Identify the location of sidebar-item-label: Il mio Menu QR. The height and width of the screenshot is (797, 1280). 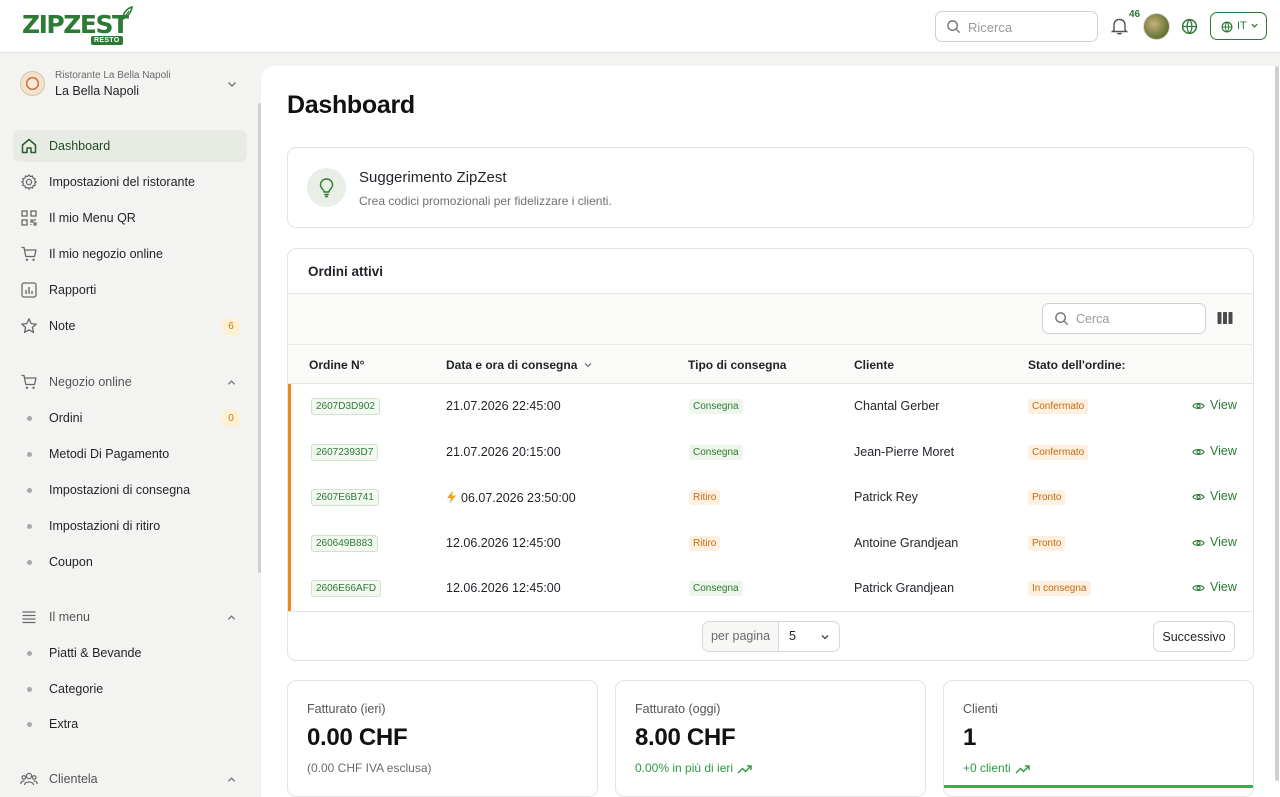
(92, 218).